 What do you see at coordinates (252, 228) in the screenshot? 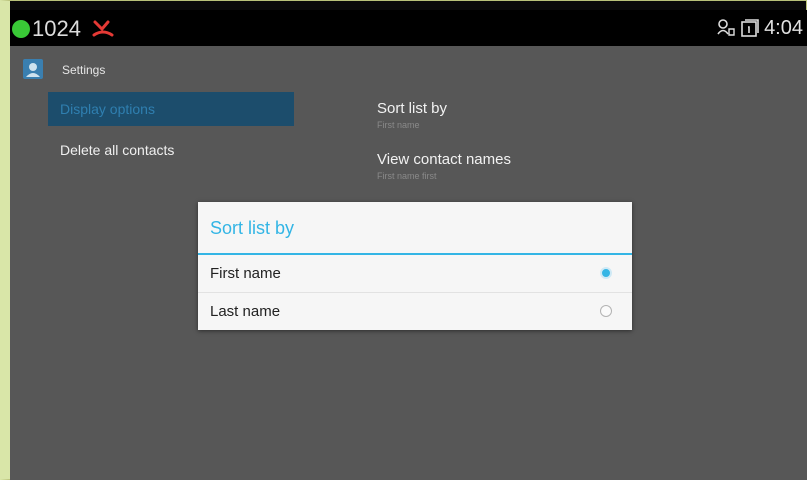
I see `dialog-title: Sort list by` at bounding box center [252, 228].